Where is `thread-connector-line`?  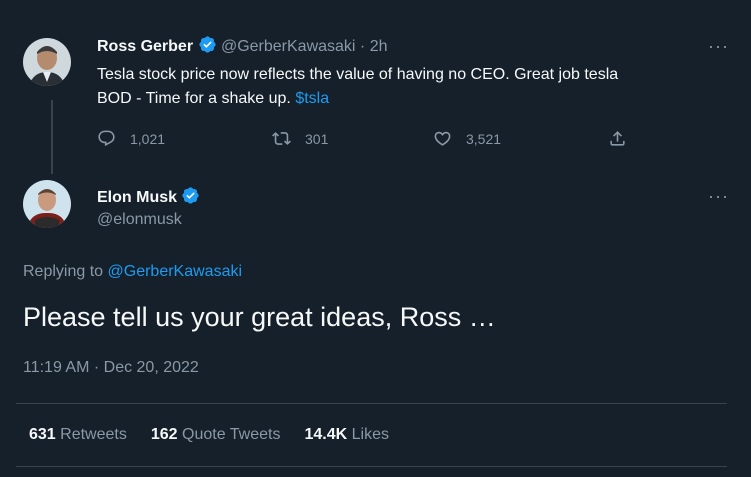 thread-connector-line is located at coordinates (52, 137).